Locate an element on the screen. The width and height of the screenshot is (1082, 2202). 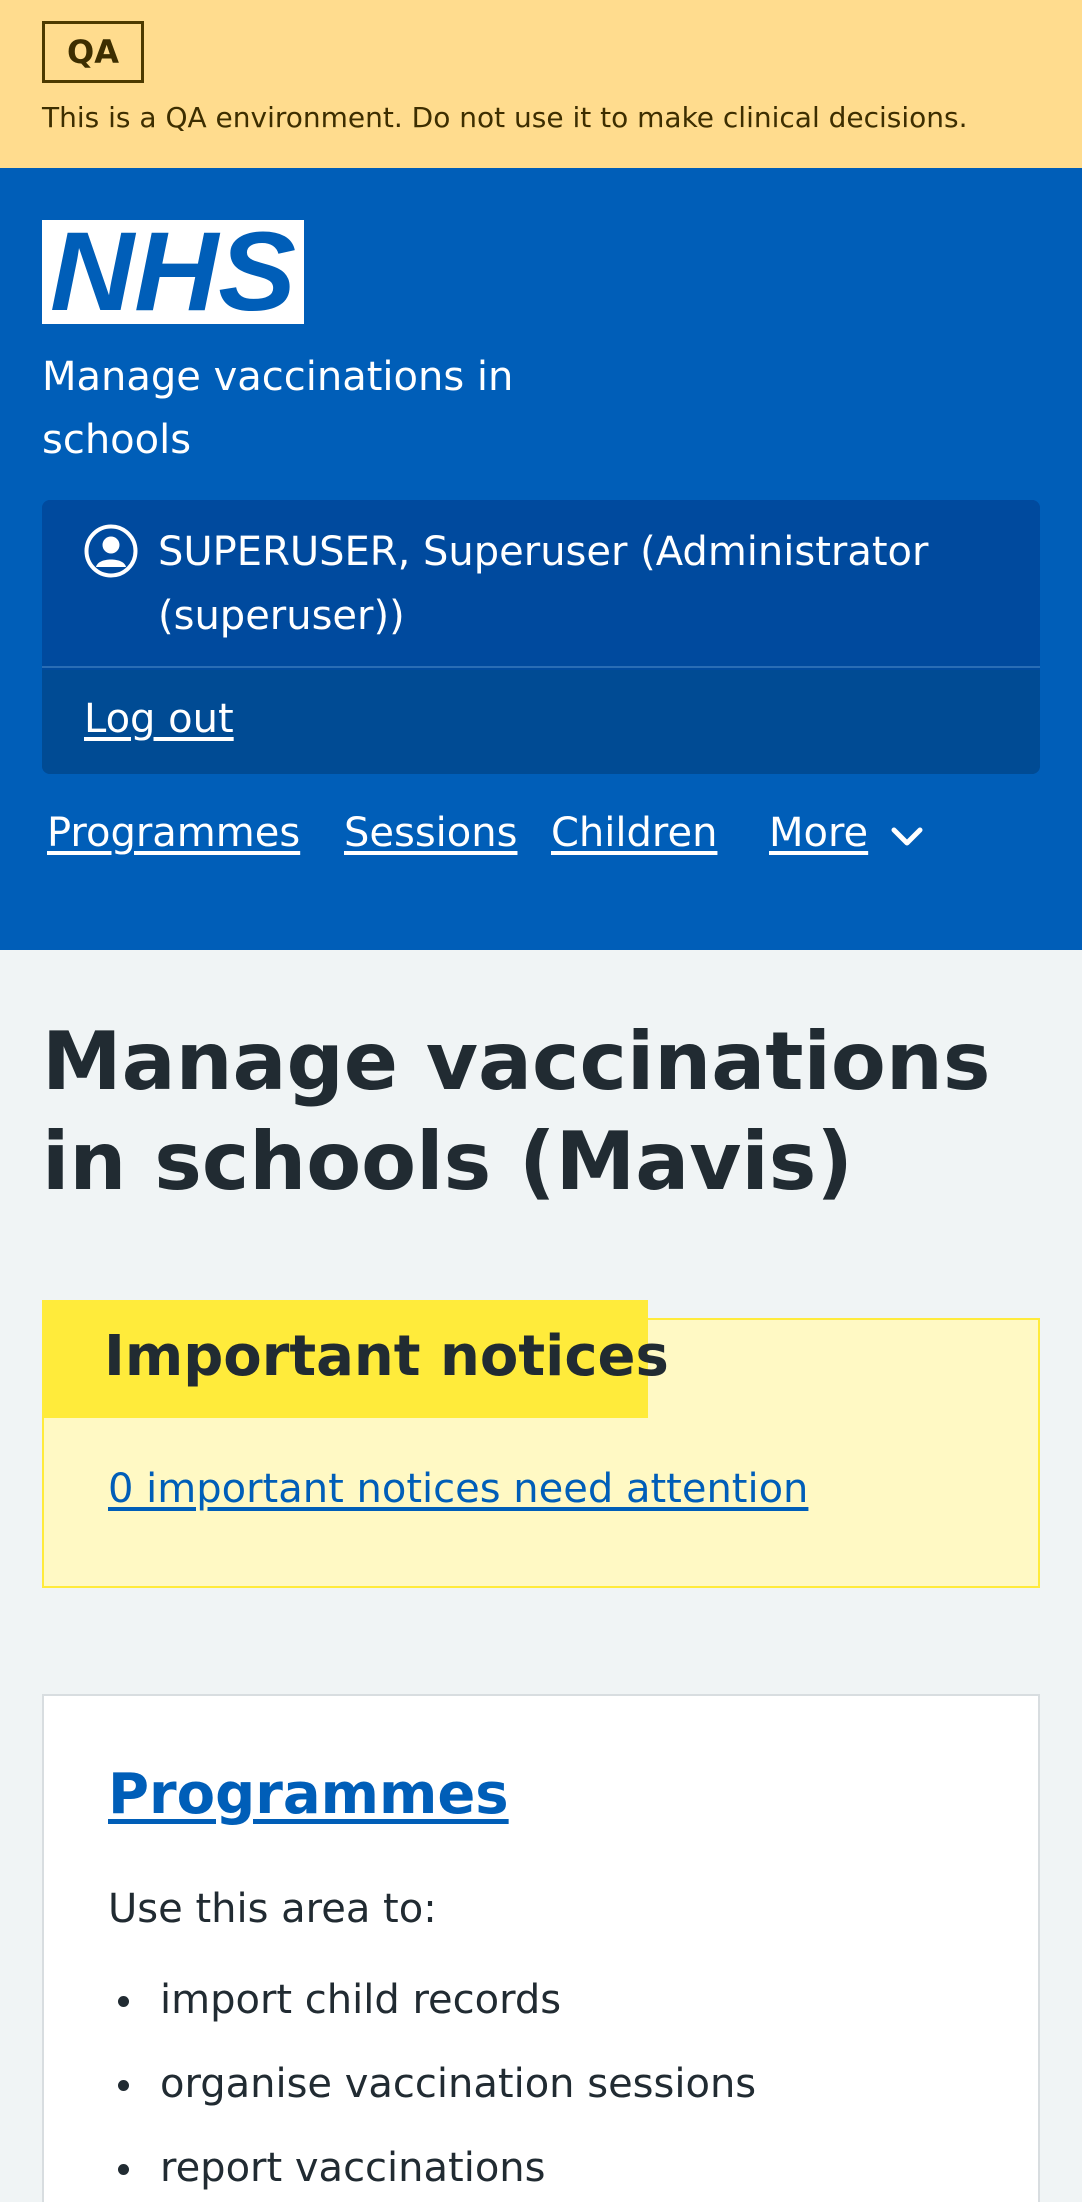
chevron-down-icon is located at coordinates (907, 837).